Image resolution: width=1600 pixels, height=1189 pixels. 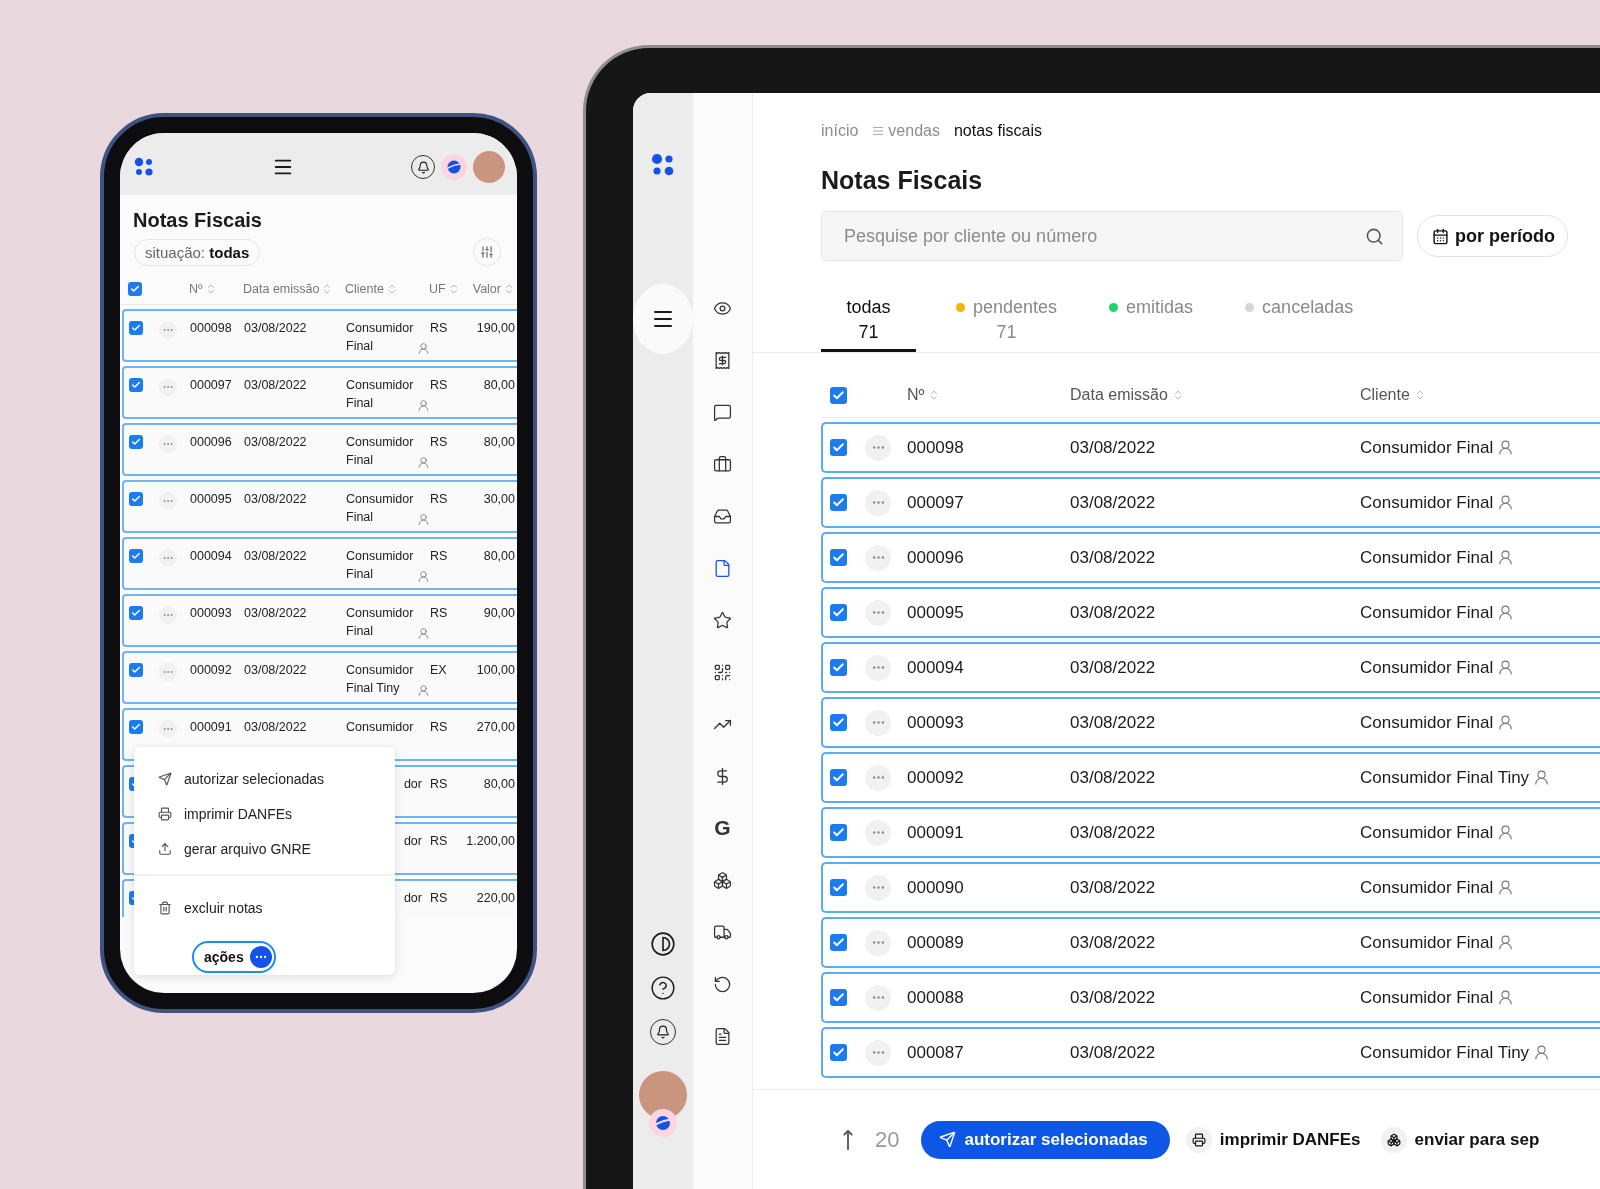 What do you see at coordinates (663, 165) in the screenshot?
I see `logo-icon` at bounding box center [663, 165].